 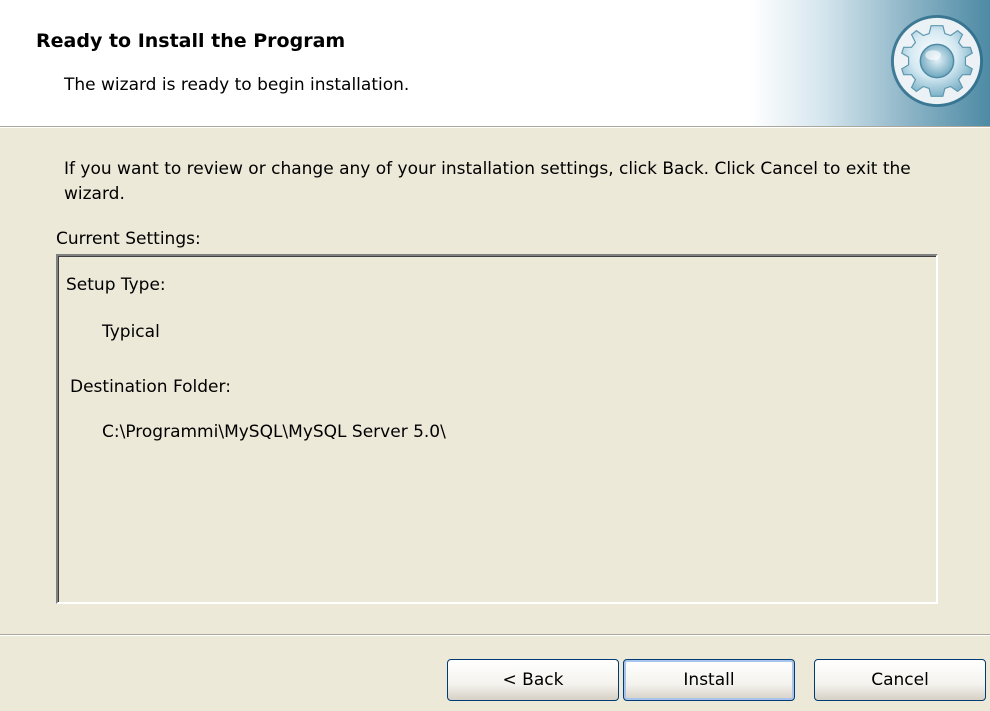 What do you see at coordinates (274, 432) in the screenshot?
I see `destination-folder-value: C:\Programmi\MySQL\MySQL Server 5.0\` at bounding box center [274, 432].